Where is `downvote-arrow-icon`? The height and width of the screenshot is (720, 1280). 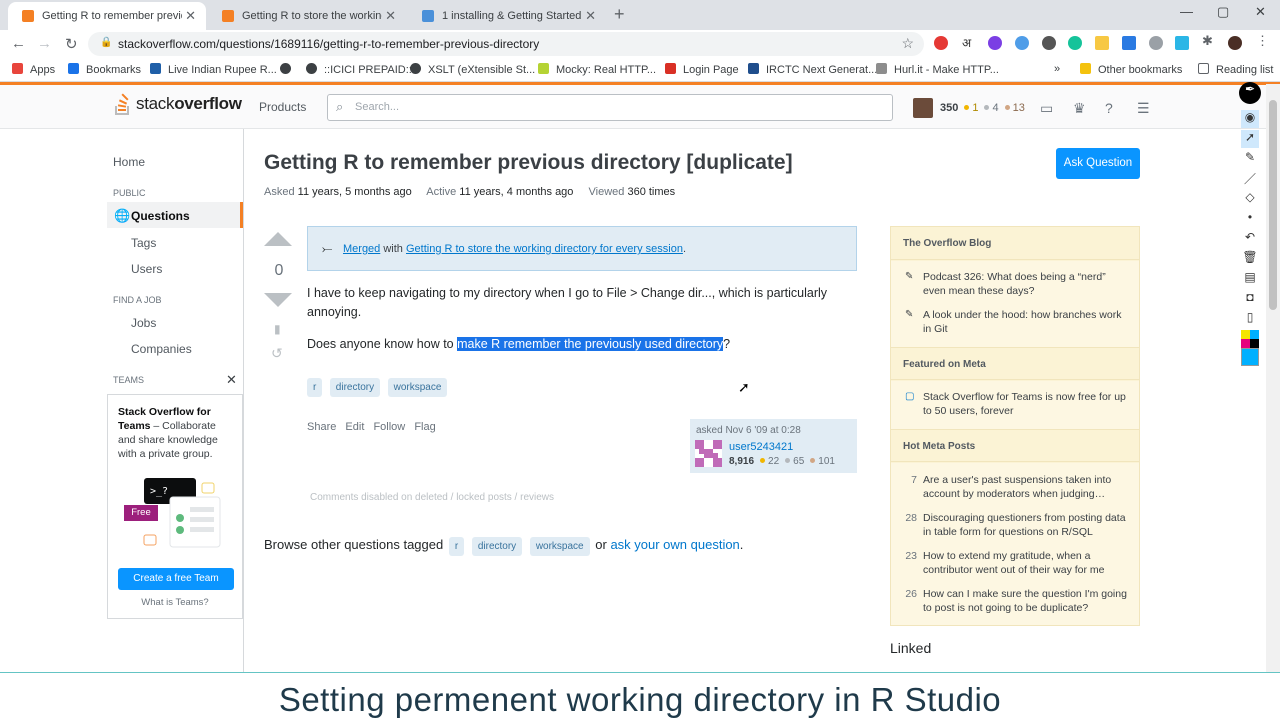 downvote-arrow-icon is located at coordinates (278, 300).